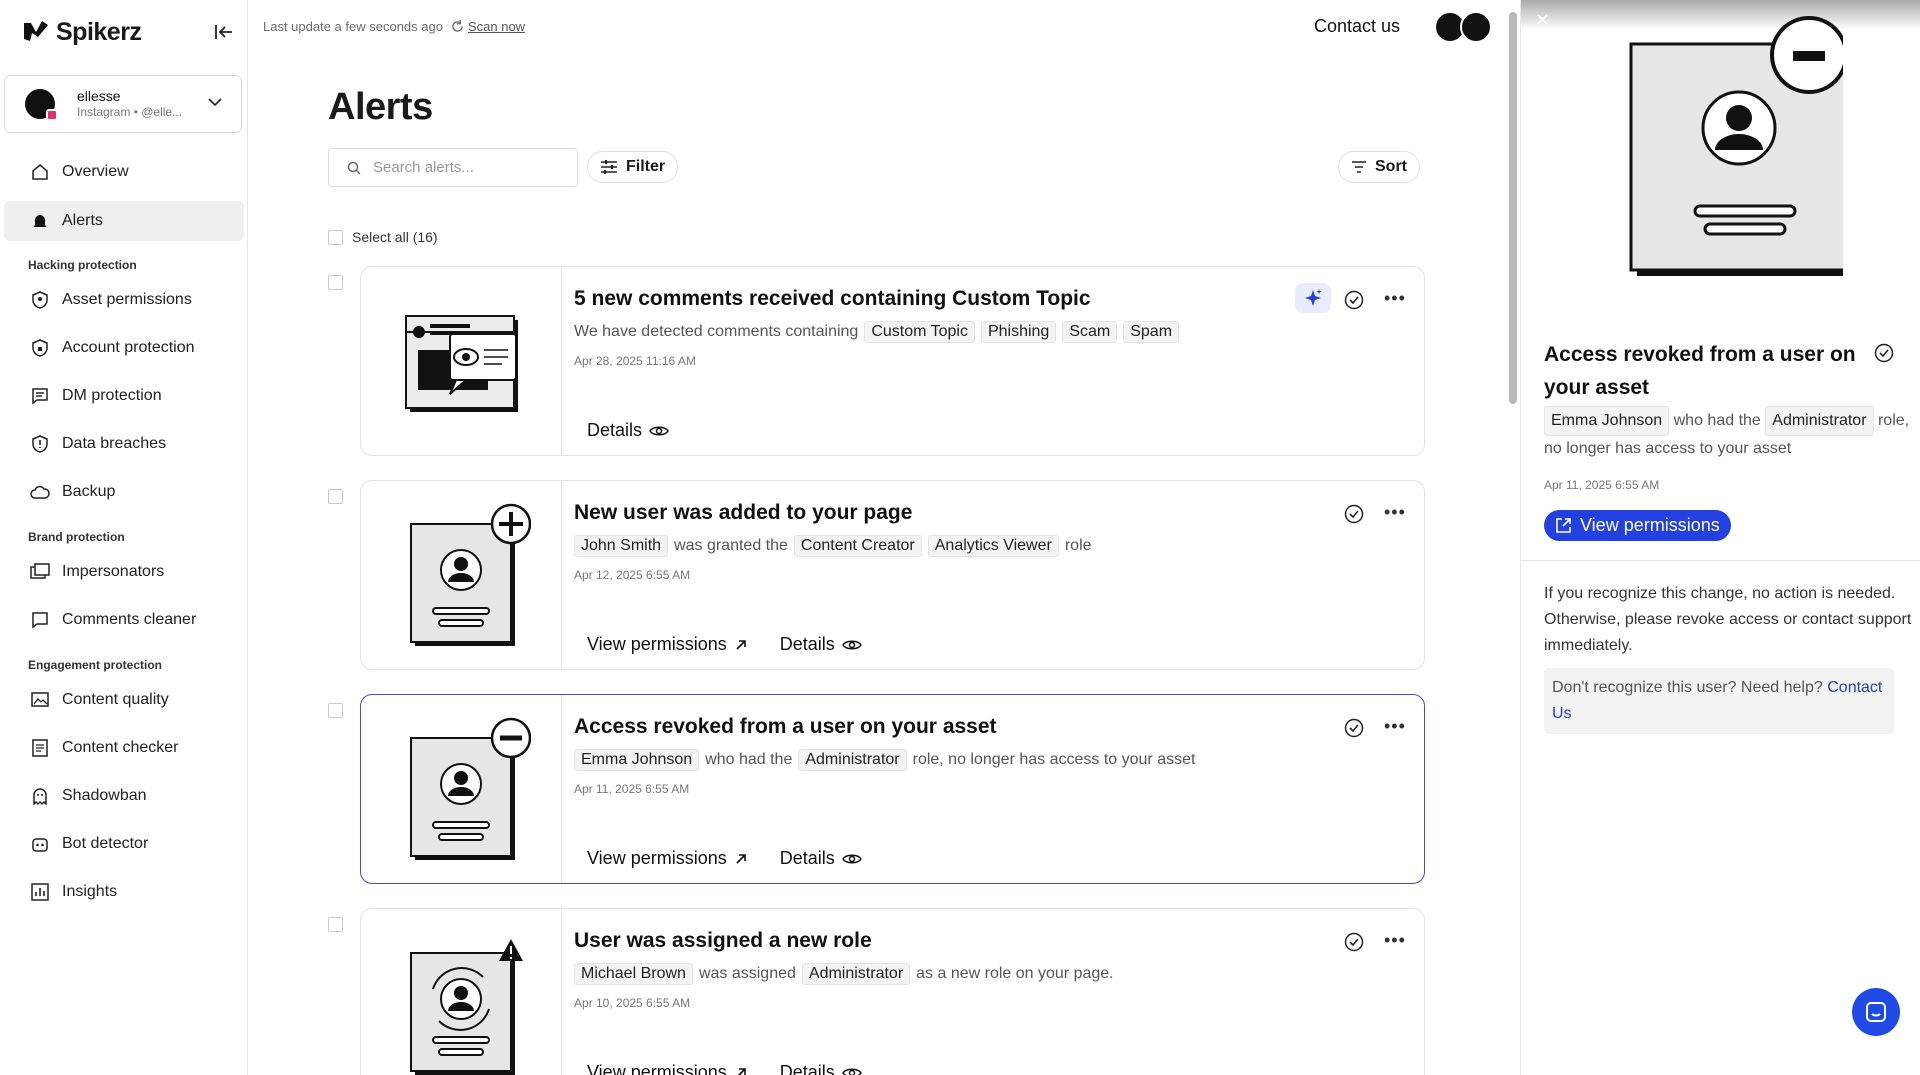  Describe the element at coordinates (1544, 20) in the screenshot. I see `close-icon: ✕` at that location.